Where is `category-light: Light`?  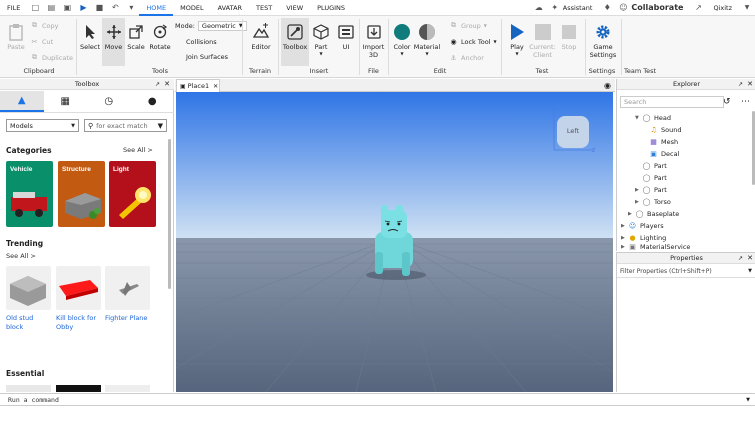 category-light: Light is located at coordinates (132, 194).